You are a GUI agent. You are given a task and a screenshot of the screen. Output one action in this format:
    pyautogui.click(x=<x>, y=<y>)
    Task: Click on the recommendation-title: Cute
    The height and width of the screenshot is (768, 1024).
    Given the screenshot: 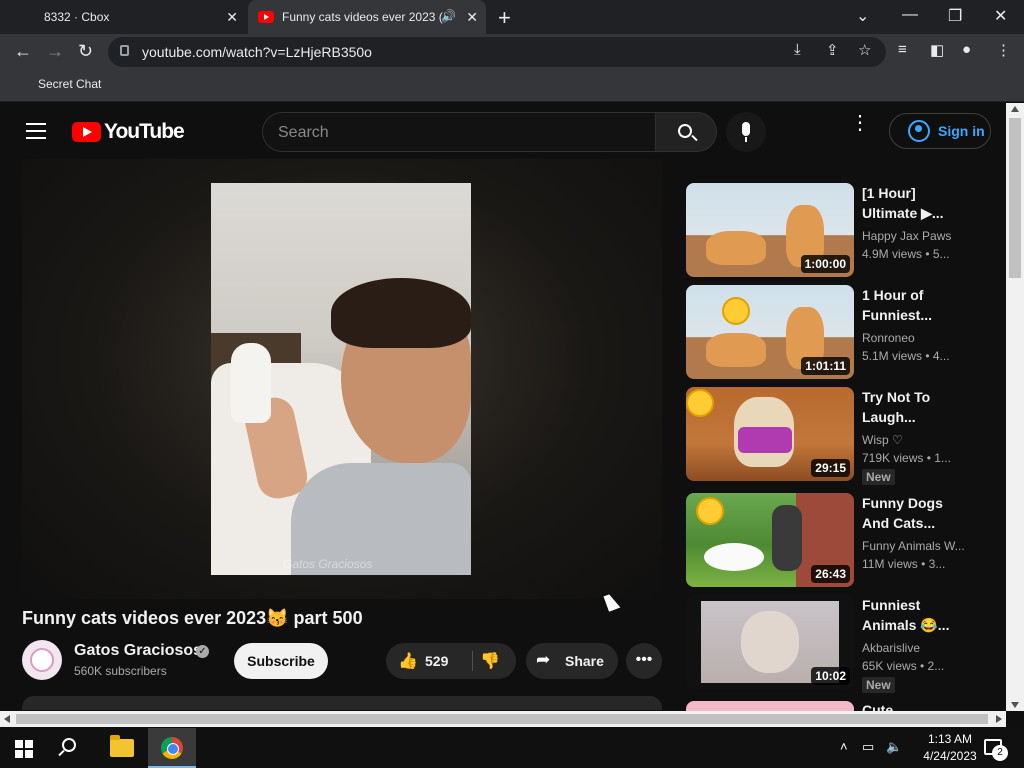 What is the action you would take?
    pyautogui.click(x=877, y=706)
    